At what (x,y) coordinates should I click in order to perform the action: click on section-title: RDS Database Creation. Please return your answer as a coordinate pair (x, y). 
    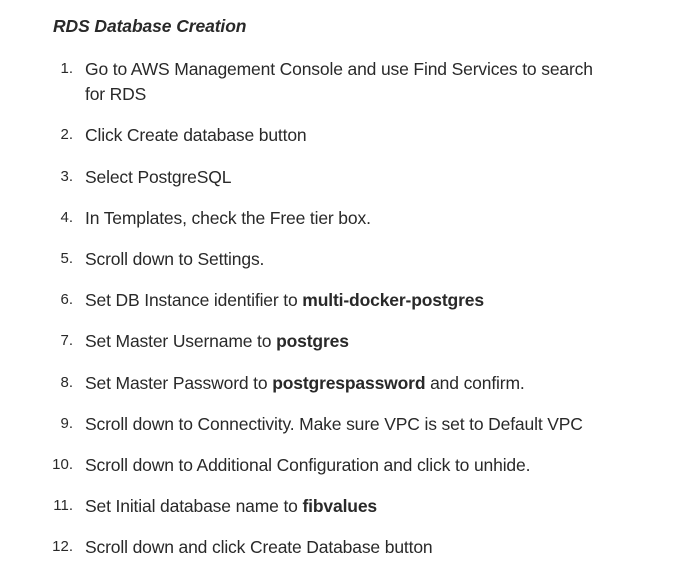
    Looking at the image, I should click on (150, 26).